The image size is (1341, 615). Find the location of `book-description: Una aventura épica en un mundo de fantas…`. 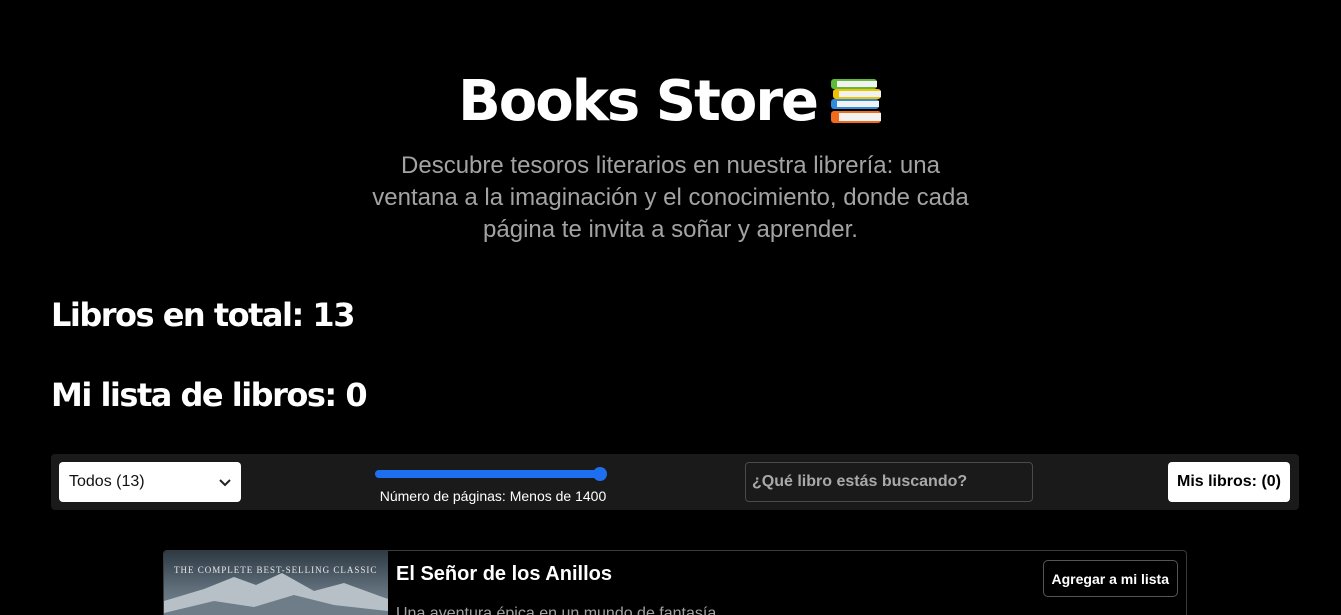

book-description: Una aventura épica en un mundo de fantas… is located at coordinates (556, 610).